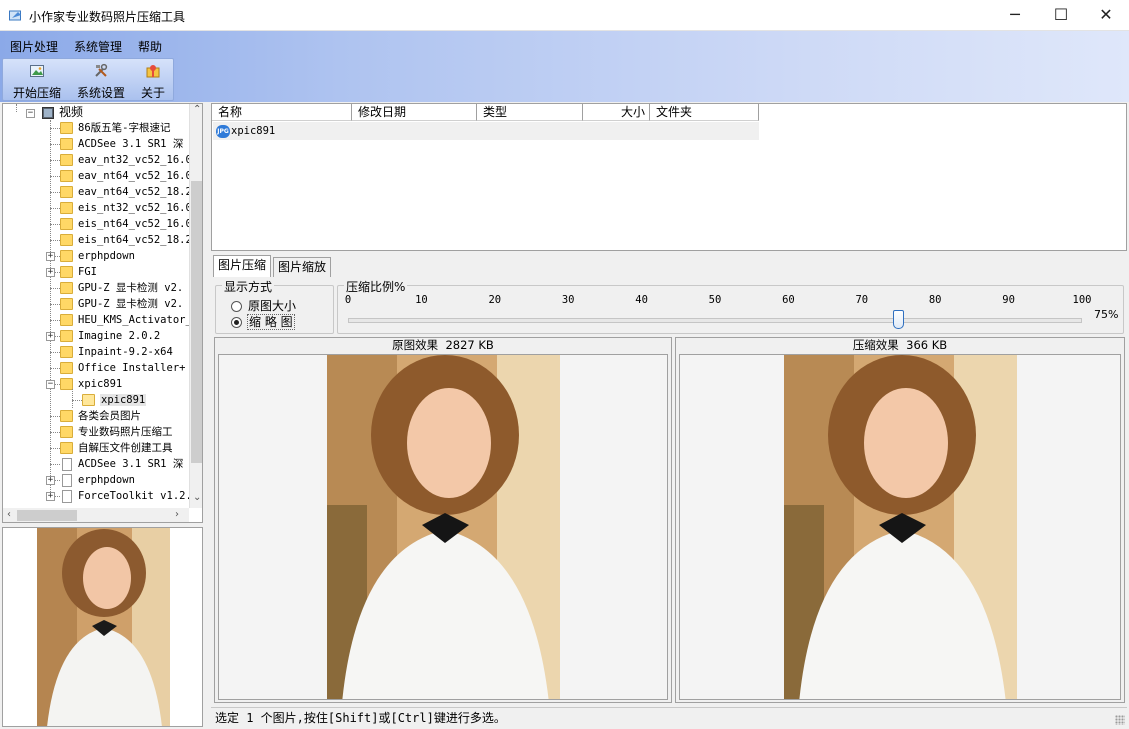 The width and height of the screenshot is (1129, 729). Describe the element at coordinates (135, 224) in the screenshot. I see `tree-item-label: eis_nt64_vc52_16.0` at that location.